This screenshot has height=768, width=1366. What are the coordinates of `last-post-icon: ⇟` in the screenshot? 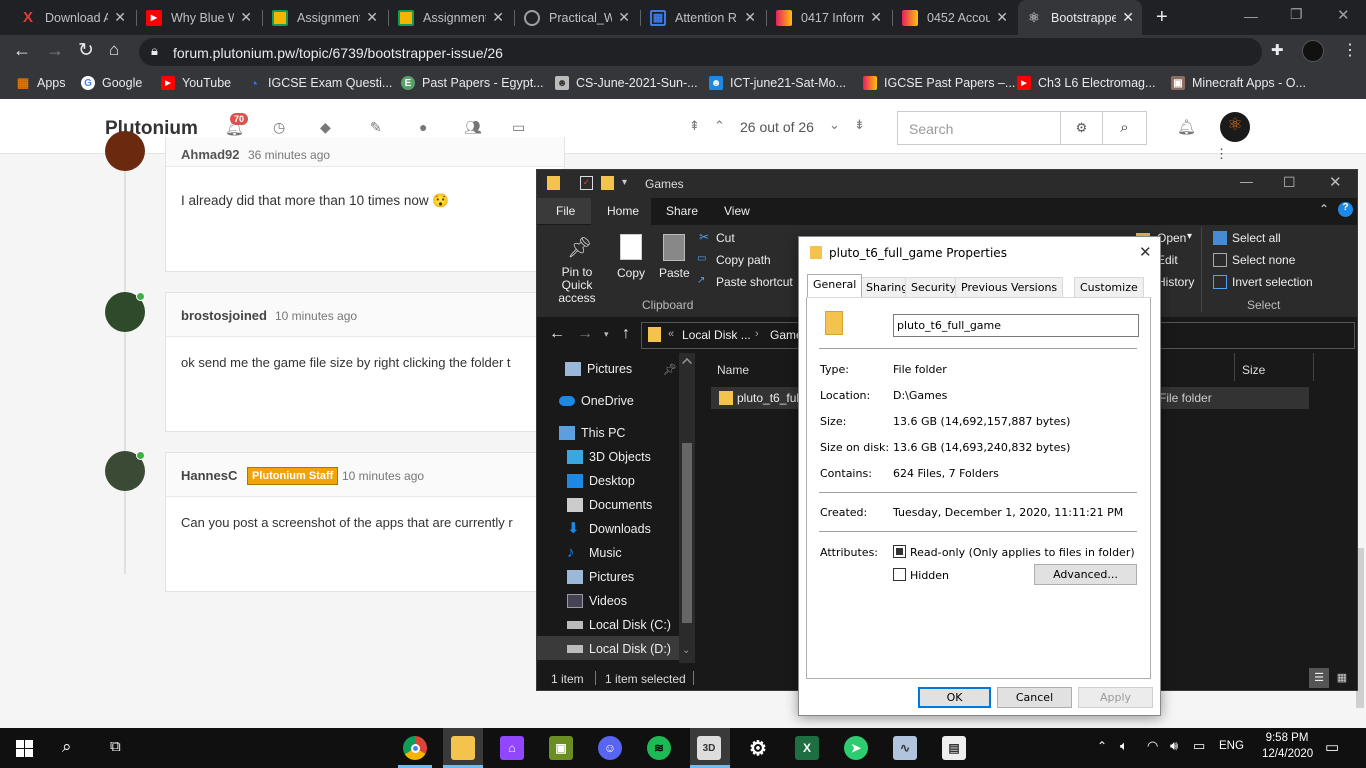 It's located at (859, 125).